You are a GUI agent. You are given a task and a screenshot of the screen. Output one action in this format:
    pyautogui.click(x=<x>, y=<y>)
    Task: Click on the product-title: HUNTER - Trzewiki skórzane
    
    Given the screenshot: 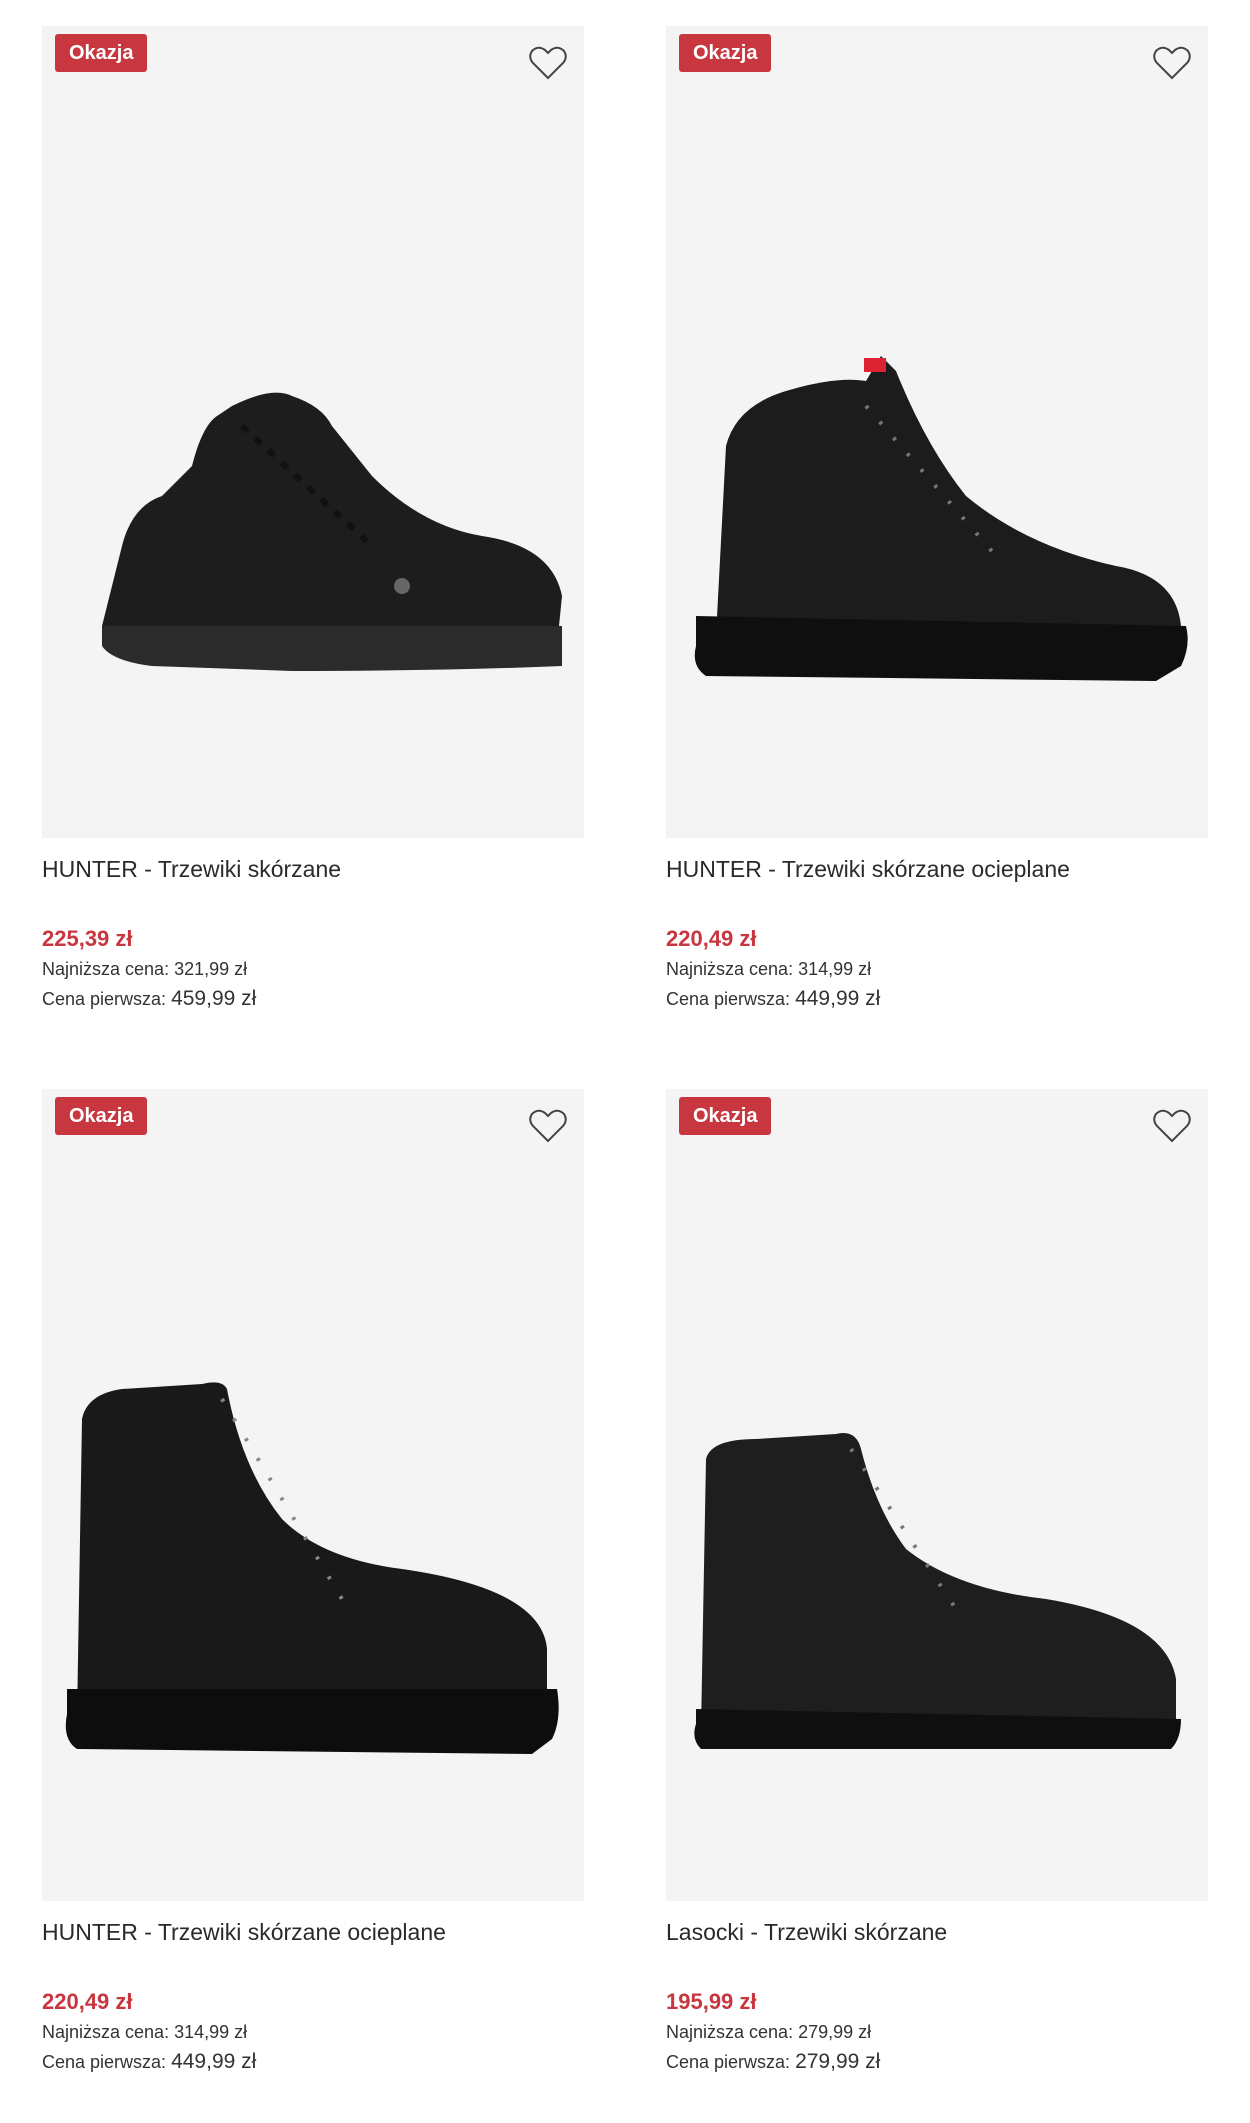 What is the action you would take?
    pyautogui.click(x=313, y=869)
    